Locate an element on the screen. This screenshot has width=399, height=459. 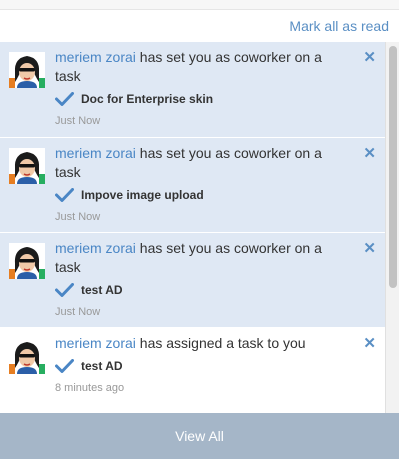
scrollbar-thumb is located at coordinates (393, 167).